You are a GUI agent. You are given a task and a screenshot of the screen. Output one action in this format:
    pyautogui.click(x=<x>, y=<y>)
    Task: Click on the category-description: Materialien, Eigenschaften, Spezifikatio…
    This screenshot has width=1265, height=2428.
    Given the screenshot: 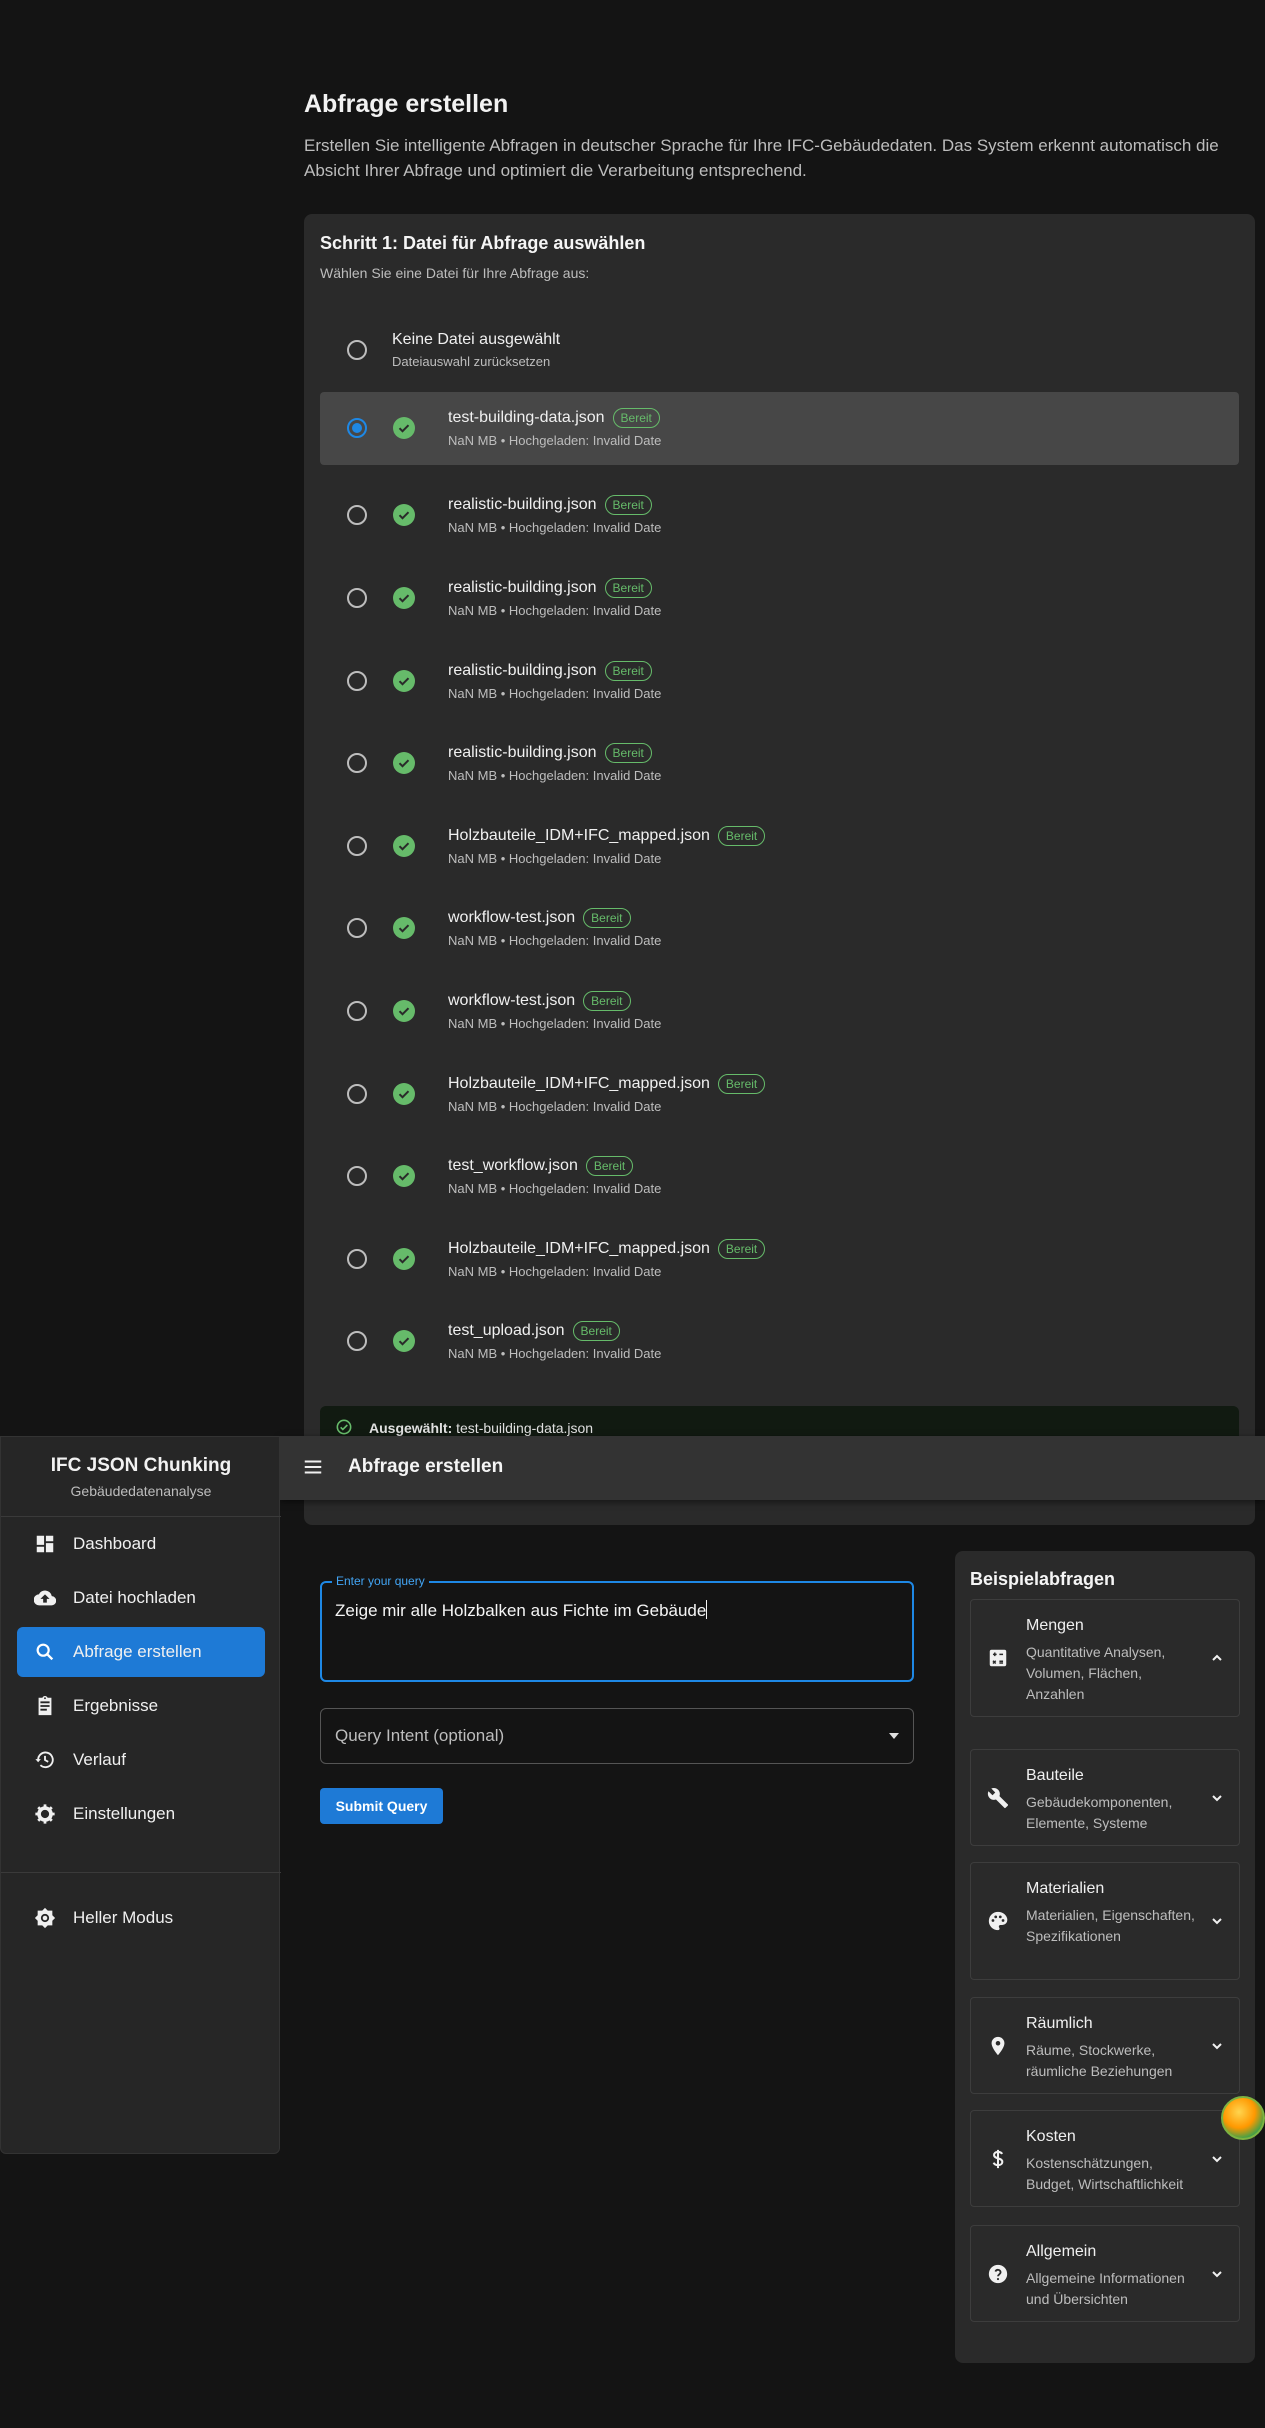 What is the action you would take?
    pyautogui.click(x=1110, y=1925)
    